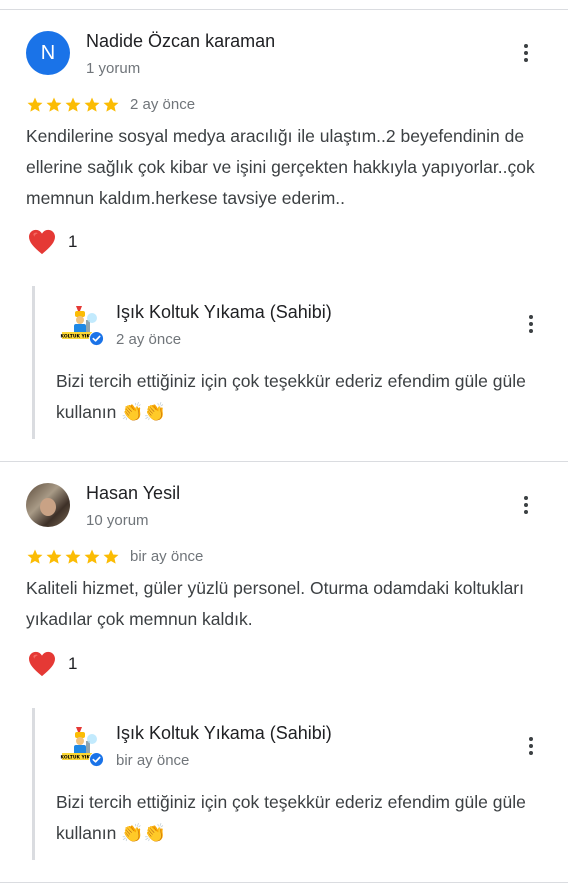 The height and width of the screenshot is (896, 568). What do you see at coordinates (133, 493) in the screenshot?
I see `reviewer-name: Hasan Yesil` at bounding box center [133, 493].